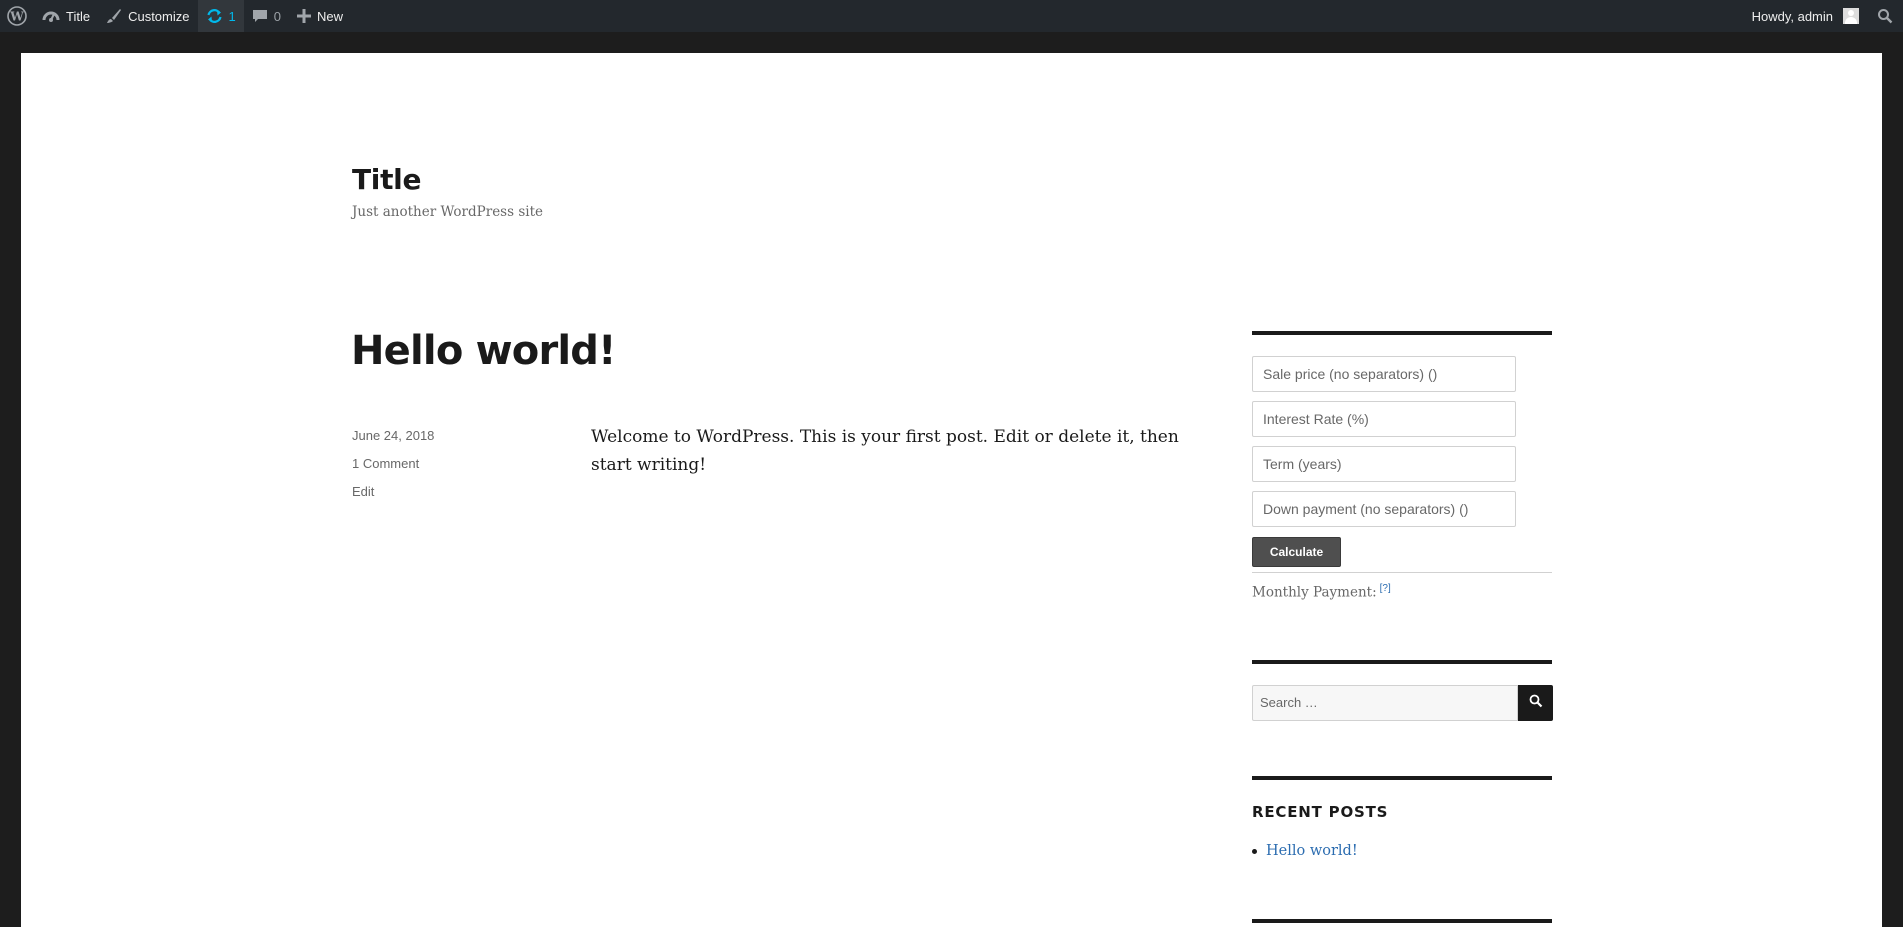 The width and height of the screenshot is (1903, 927). Describe the element at coordinates (1384, 509) in the screenshot. I see `down-payment-input: Down payment (no separators) ()` at that location.